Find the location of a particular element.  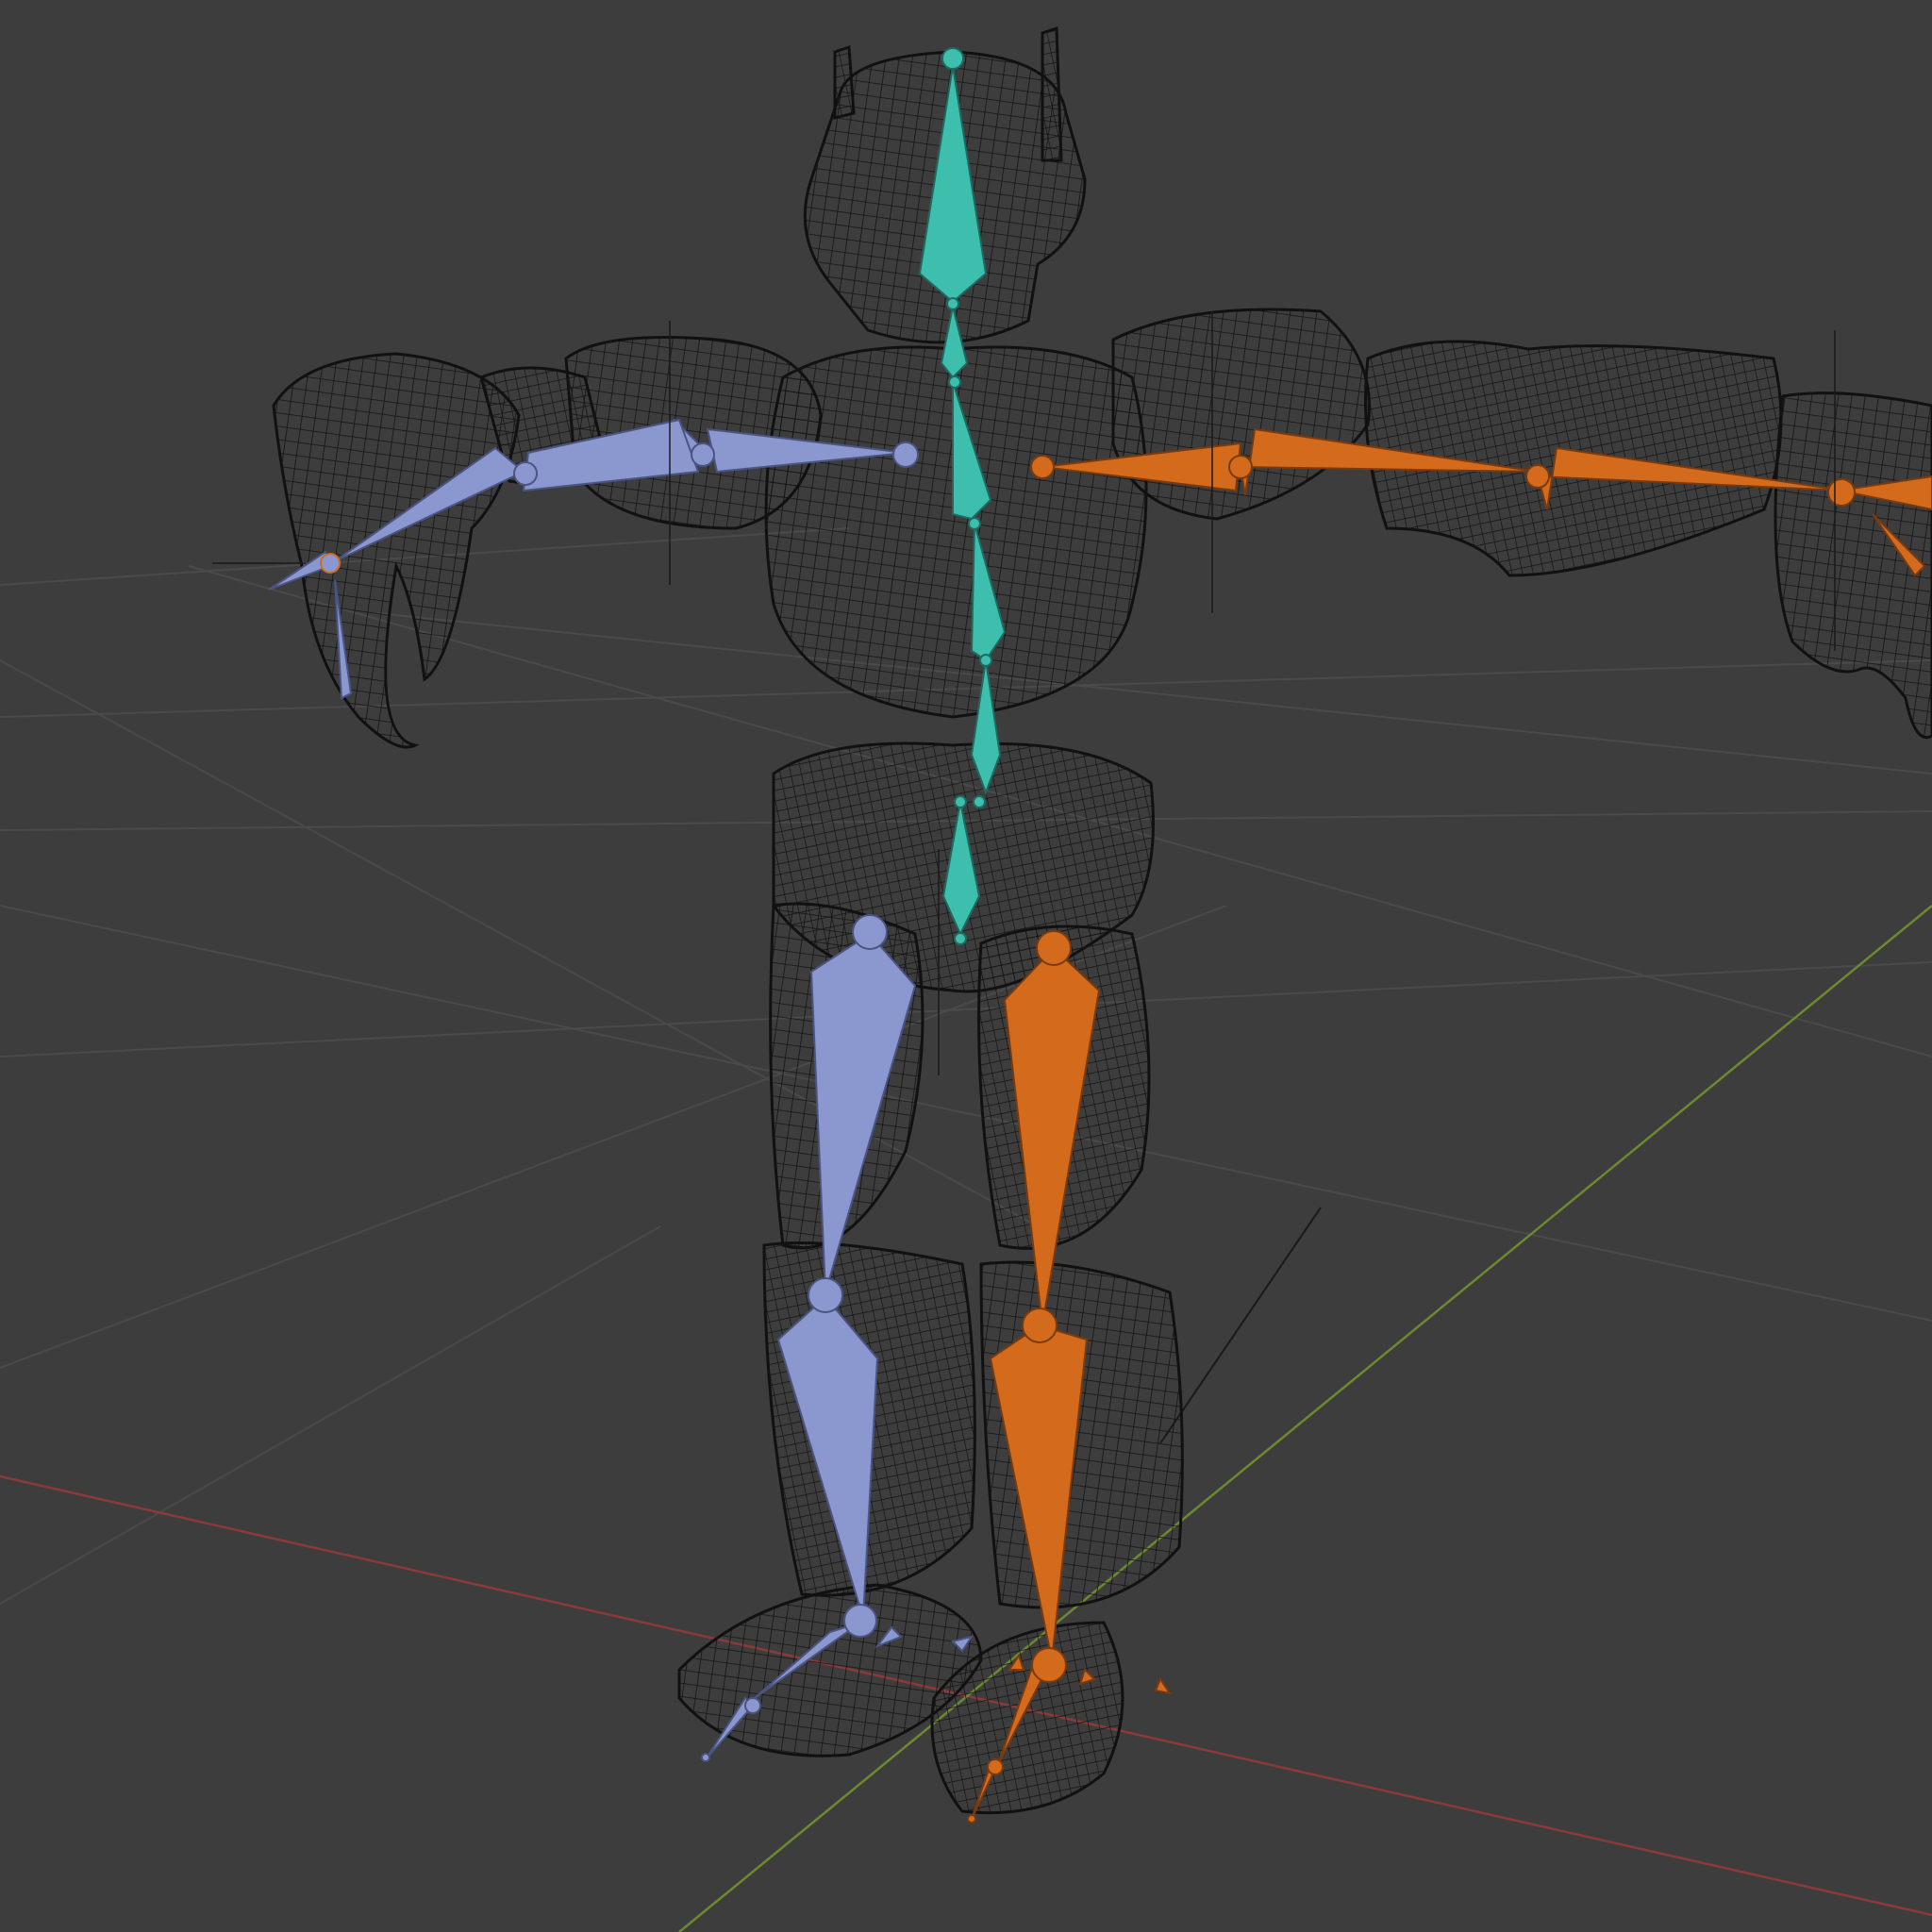

joint-knee-r is located at coordinates (1040, 1325).